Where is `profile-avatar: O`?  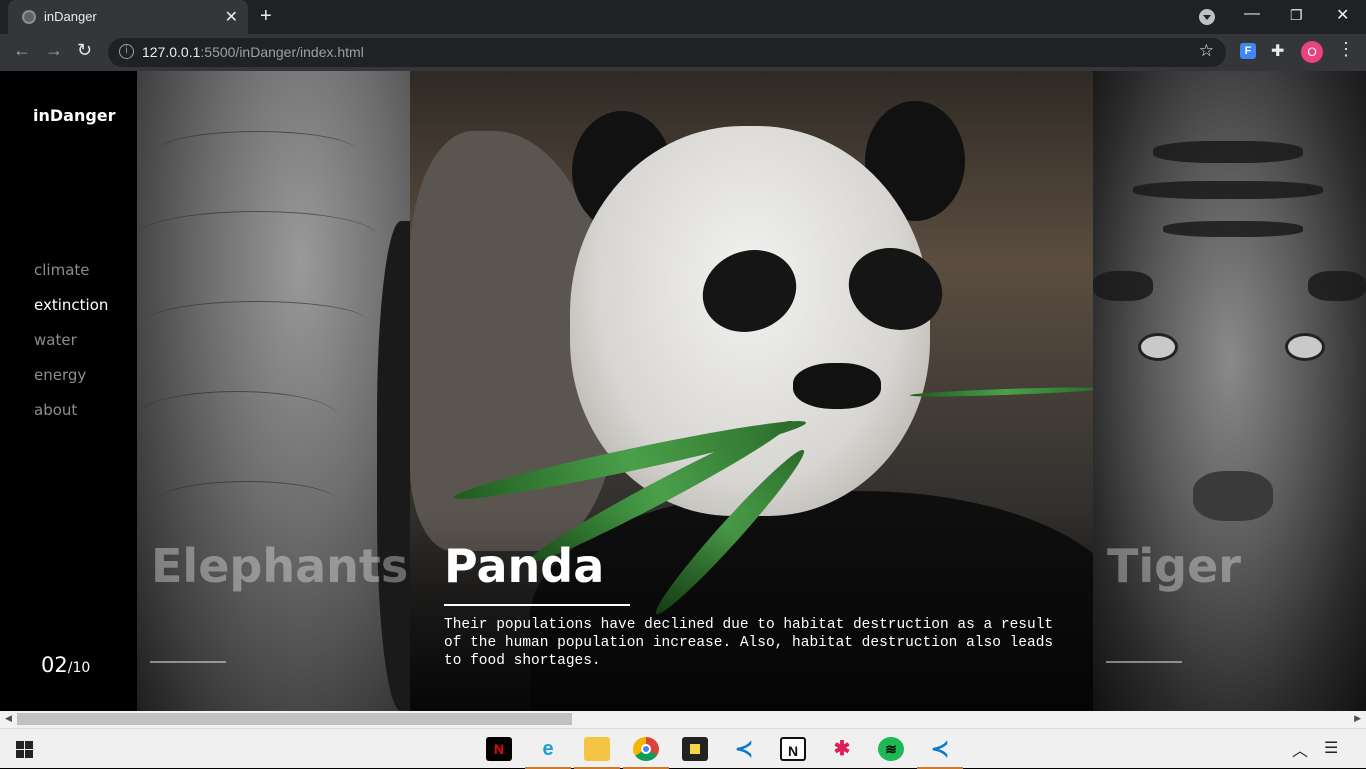
profile-avatar: O is located at coordinates (1312, 52).